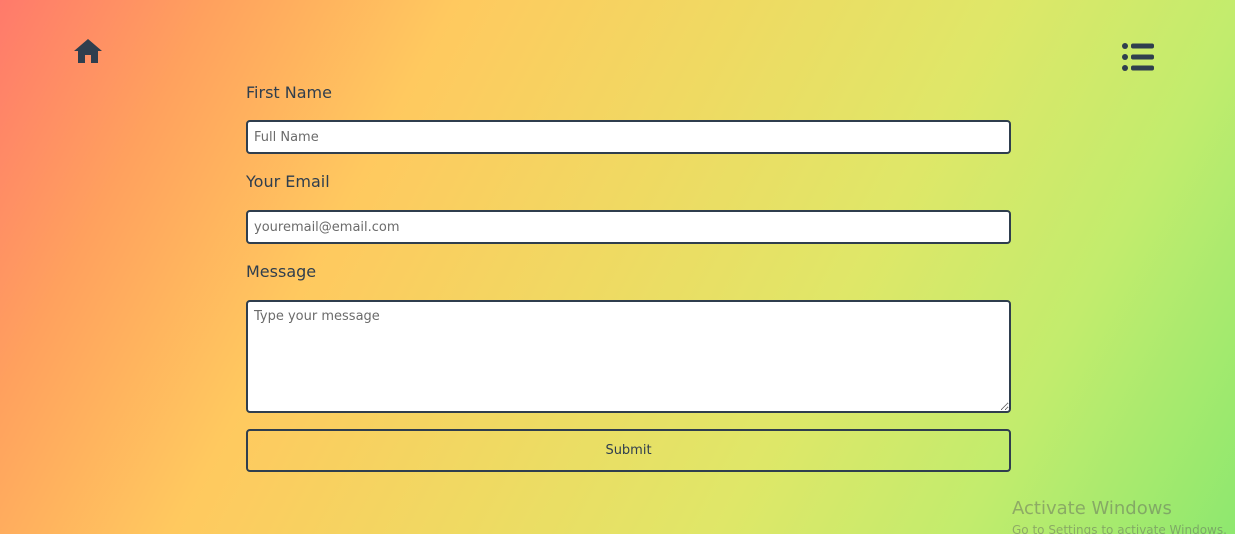 This screenshot has width=1235, height=534. What do you see at coordinates (281, 271) in the screenshot?
I see `message-label: Message` at bounding box center [281, 271].